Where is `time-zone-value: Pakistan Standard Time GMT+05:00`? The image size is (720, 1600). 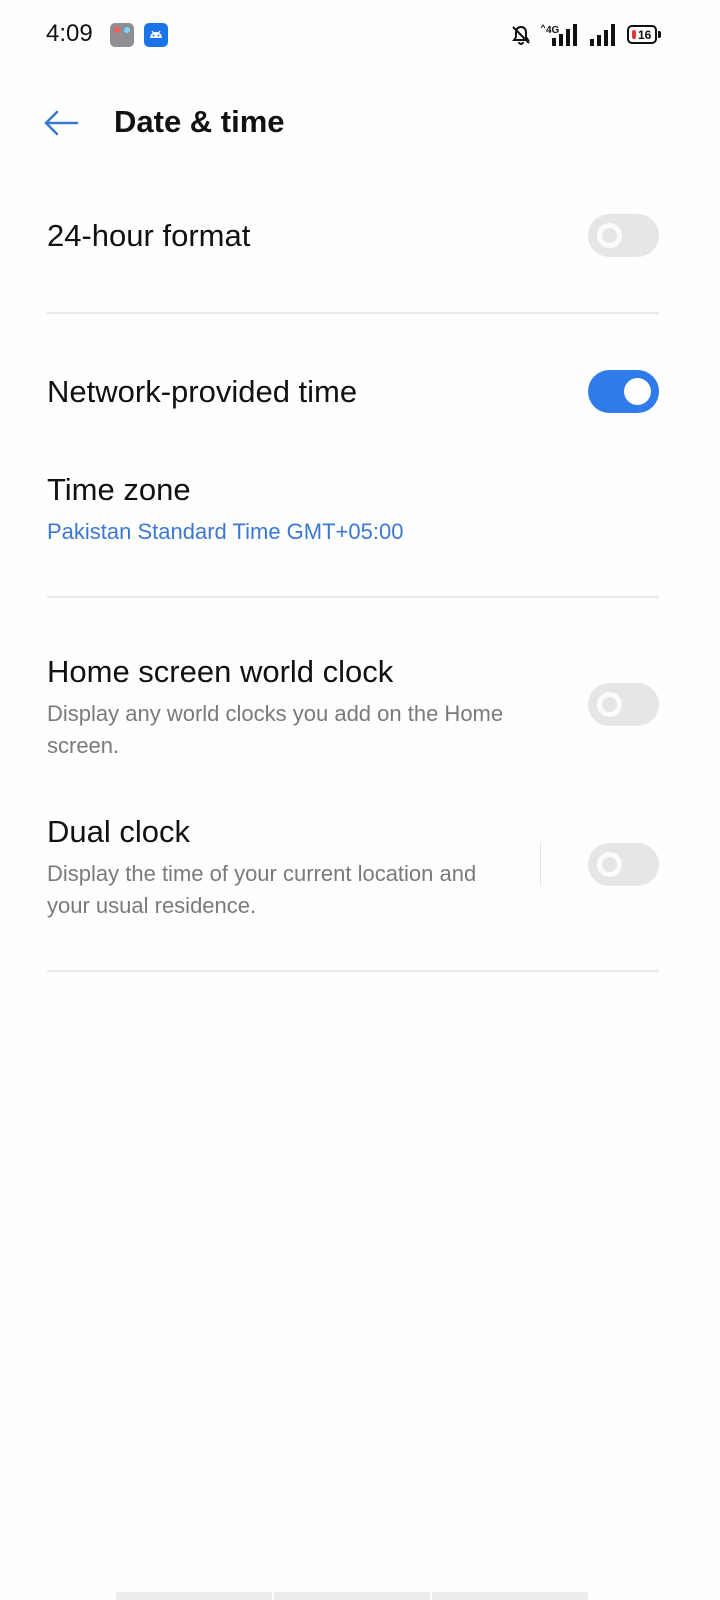 time-zone-value: Pakistan Standard Time GMT+05:00 is located at coordinates (225, 531).